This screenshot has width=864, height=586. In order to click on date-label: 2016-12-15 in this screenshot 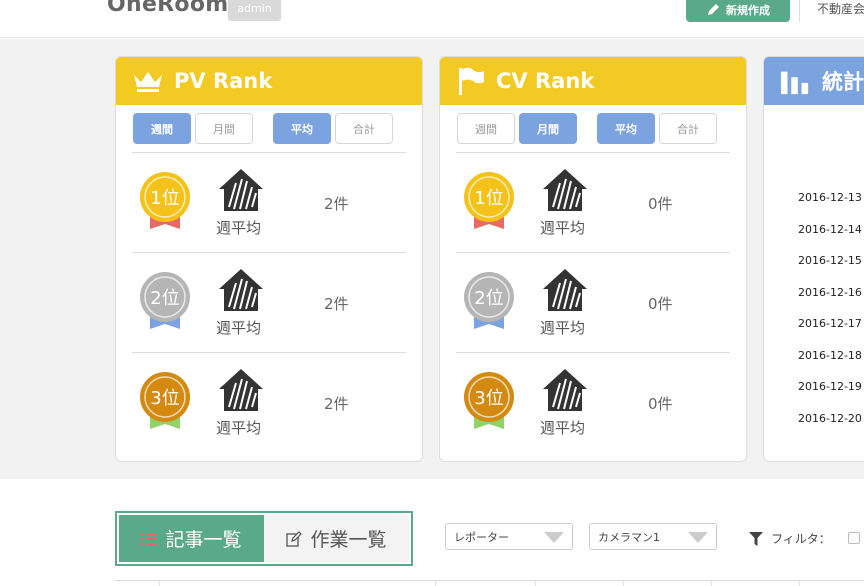, I will do `click(830, 260)`.